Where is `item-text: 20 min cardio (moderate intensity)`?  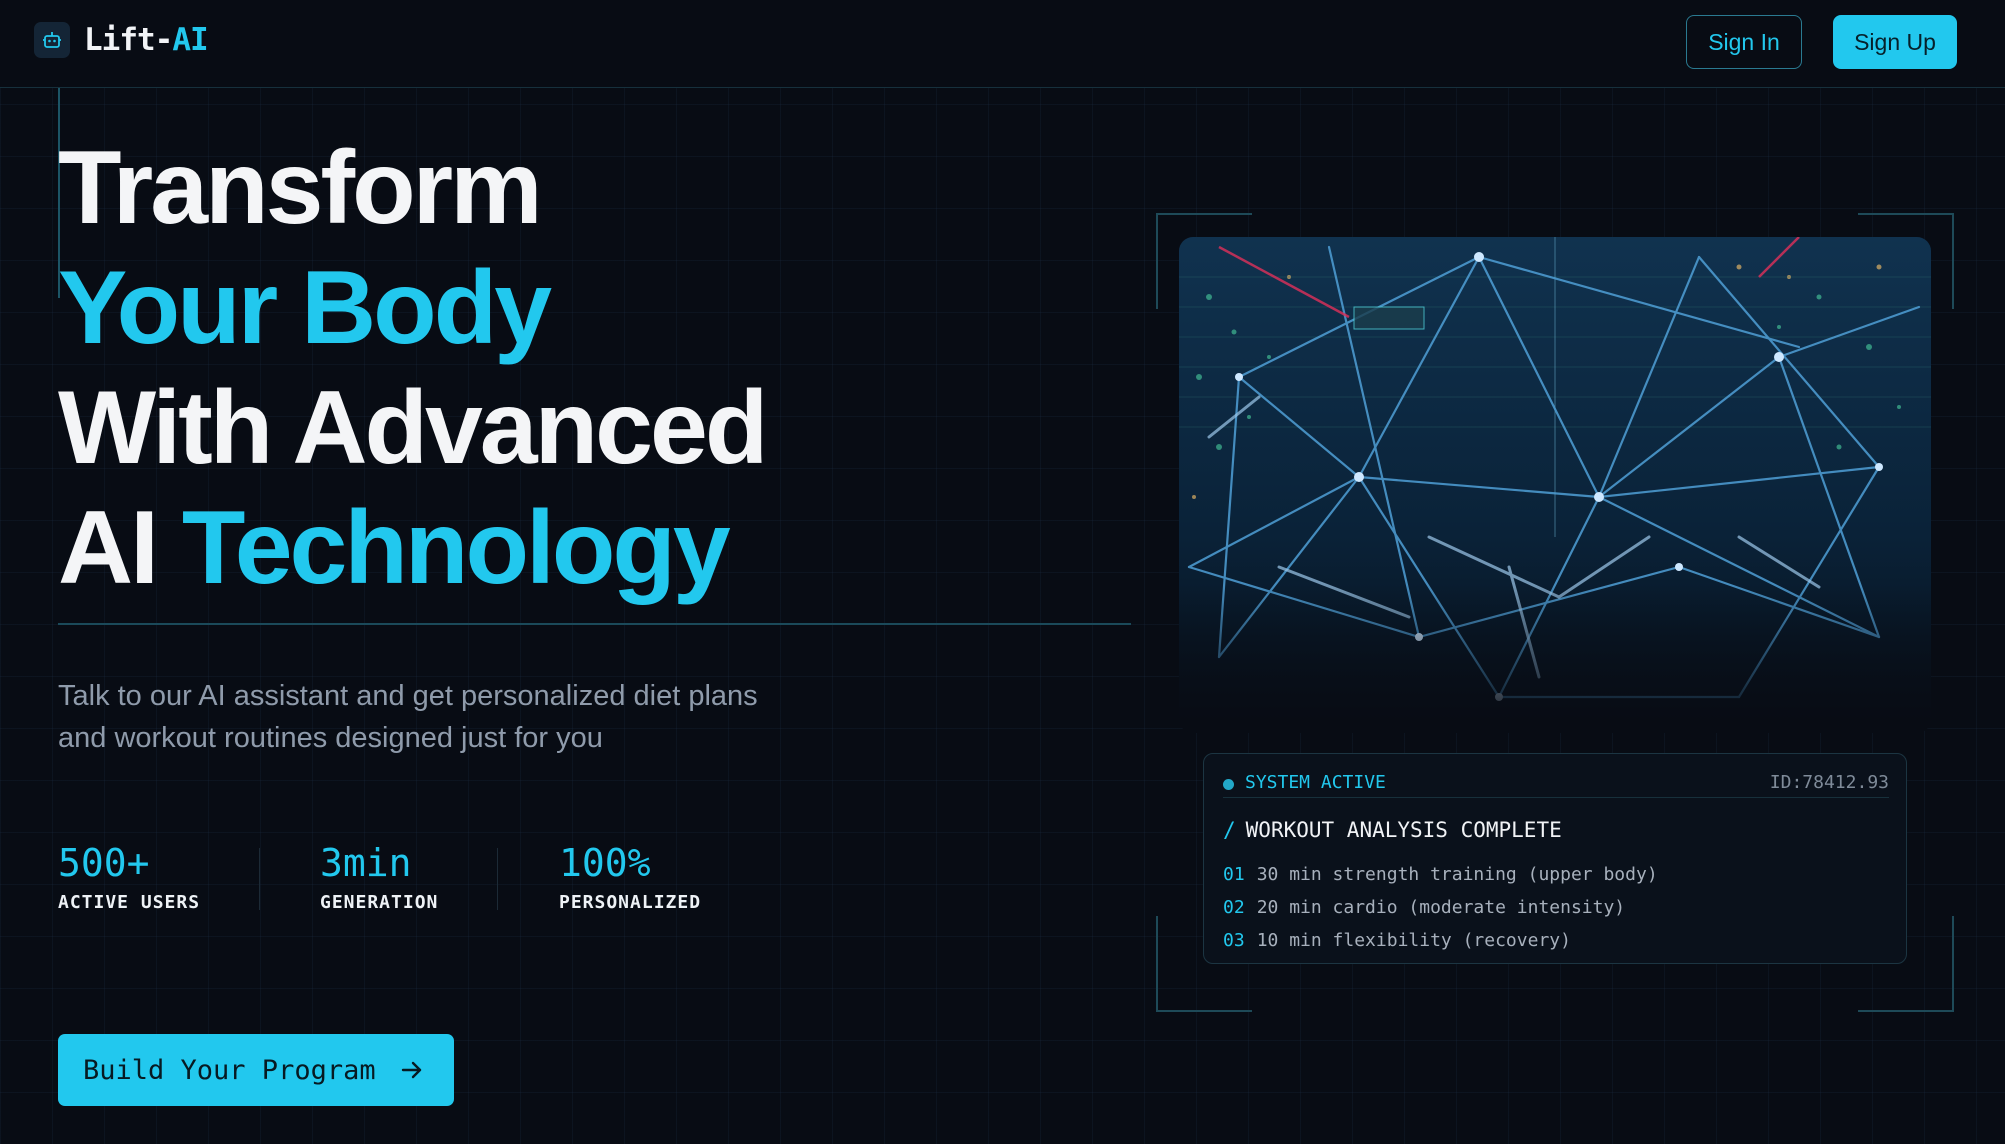 item-text: 20 min cardio (moderate intensity) is located at coordinates (1441, 907).